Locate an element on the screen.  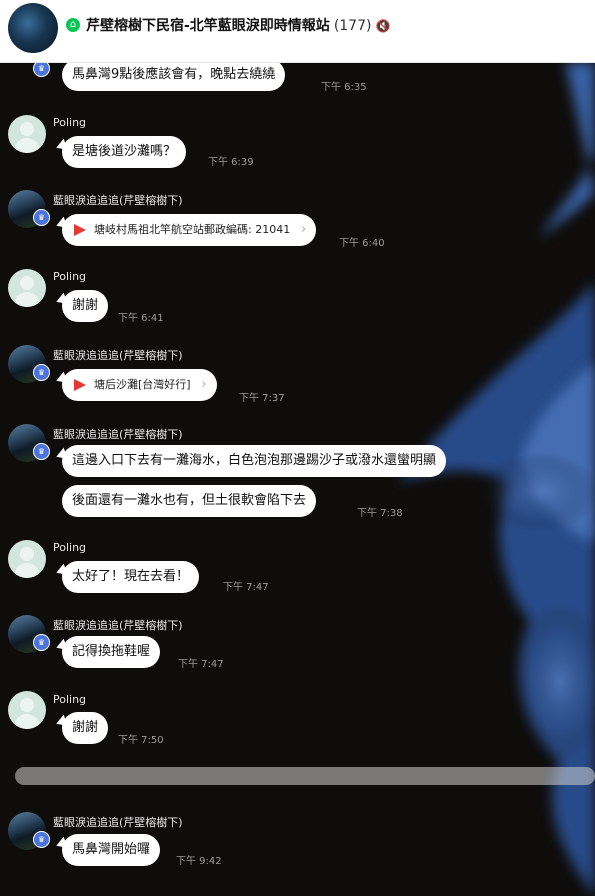
member-count: (177) is located at coordinates (352, 26).